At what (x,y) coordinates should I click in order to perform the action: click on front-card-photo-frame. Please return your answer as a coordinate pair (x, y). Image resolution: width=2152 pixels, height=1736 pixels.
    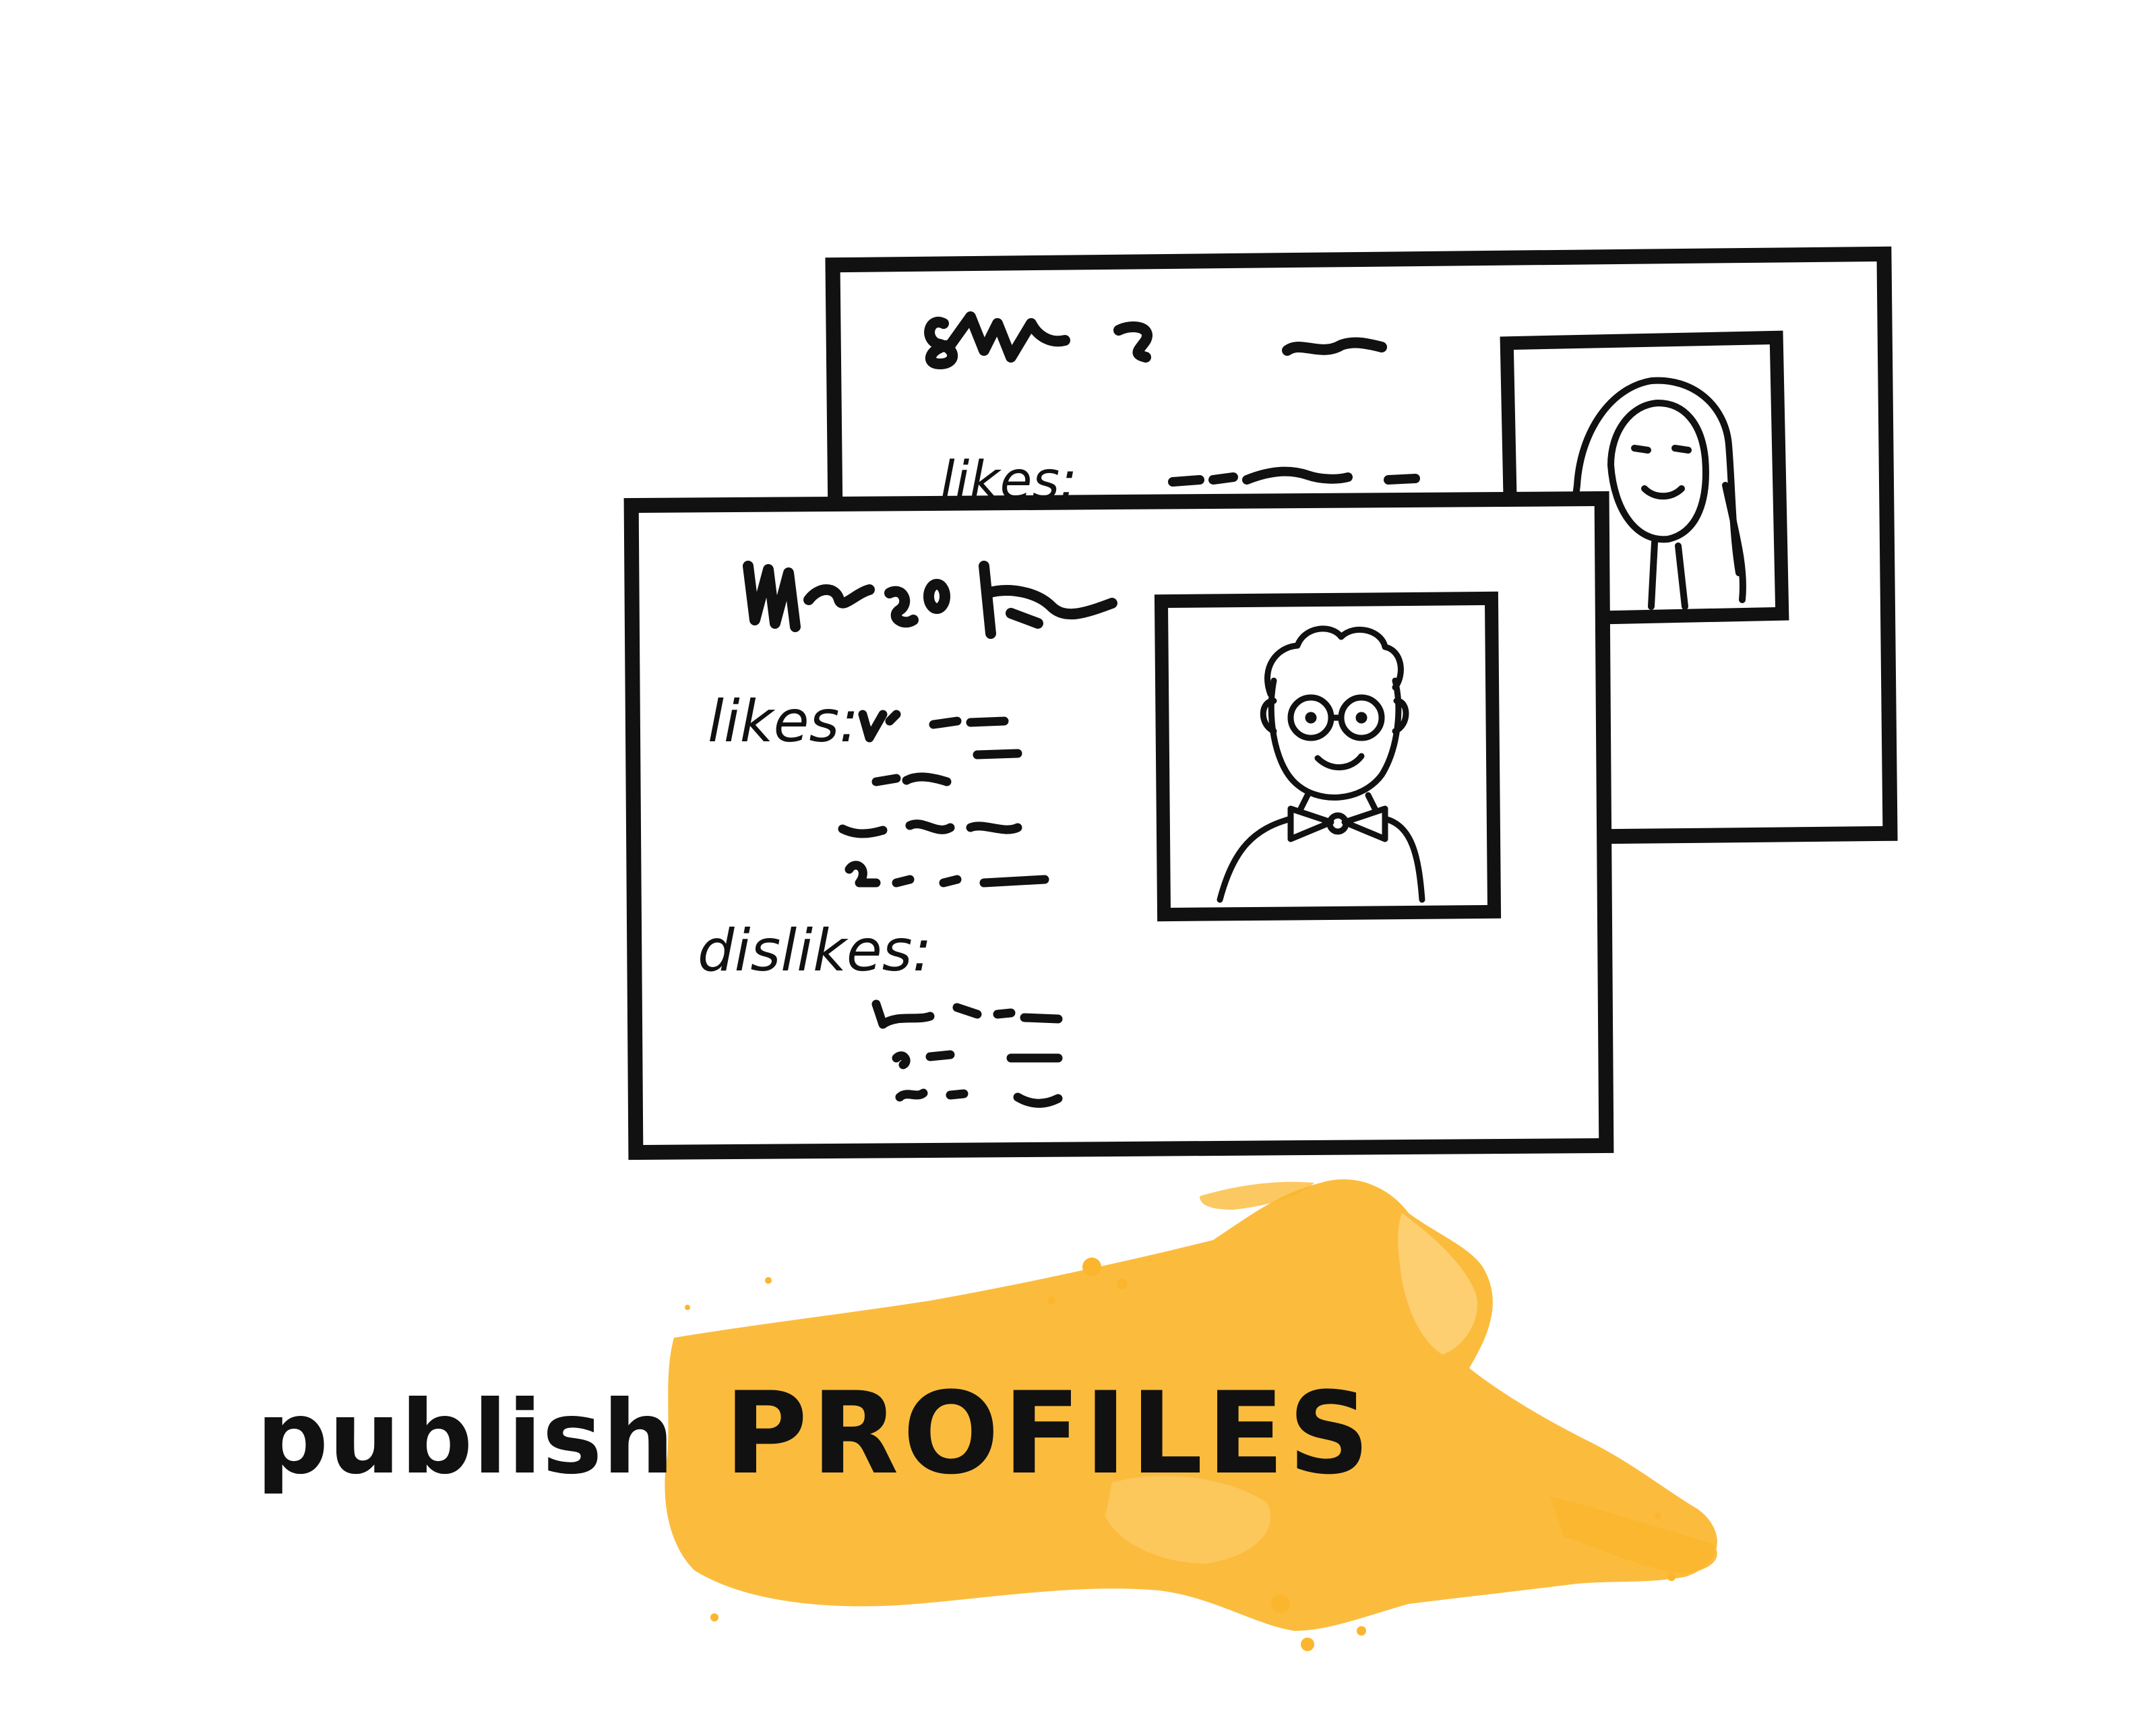
    Looking at the image, I should click on (1328, 756).